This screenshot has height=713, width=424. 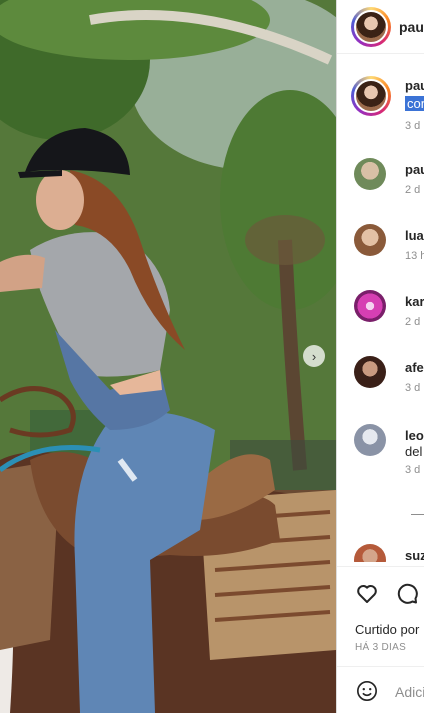 I want to click on comment-time: 13 h, so click(x=414, y=256).